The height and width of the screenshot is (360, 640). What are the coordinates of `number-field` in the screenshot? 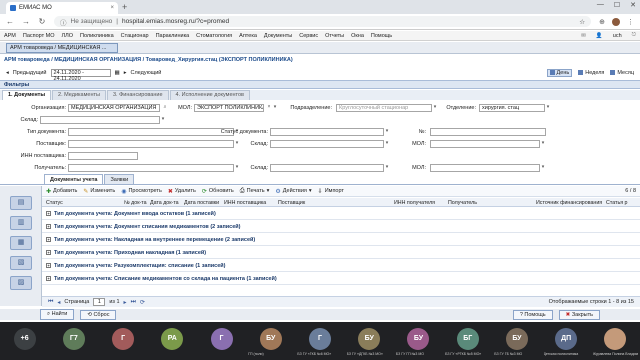 It's located at (488, 132).